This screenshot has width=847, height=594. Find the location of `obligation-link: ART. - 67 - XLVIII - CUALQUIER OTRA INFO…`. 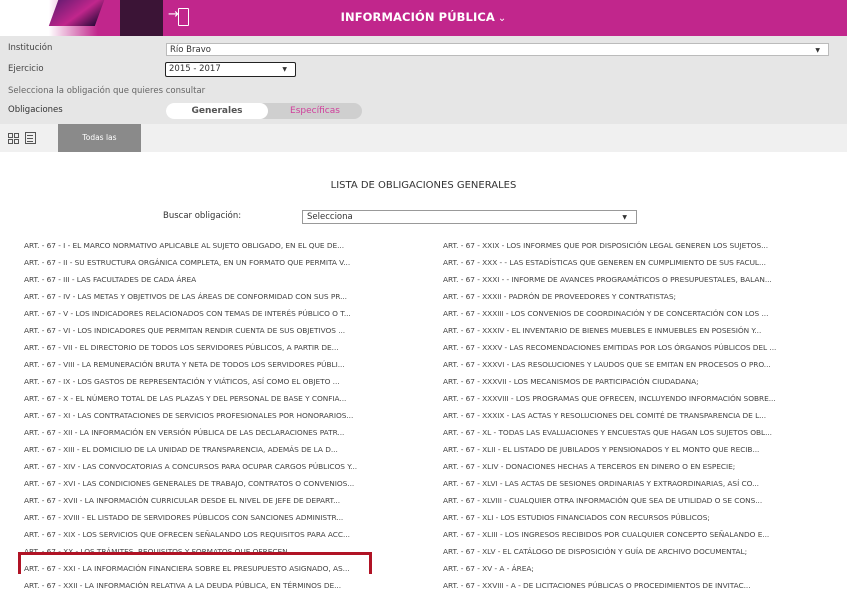

obligation-link: ART. - 67 - XLVIII - CUALQUIER OTRA INFO… is located at coordinates (643, 500).